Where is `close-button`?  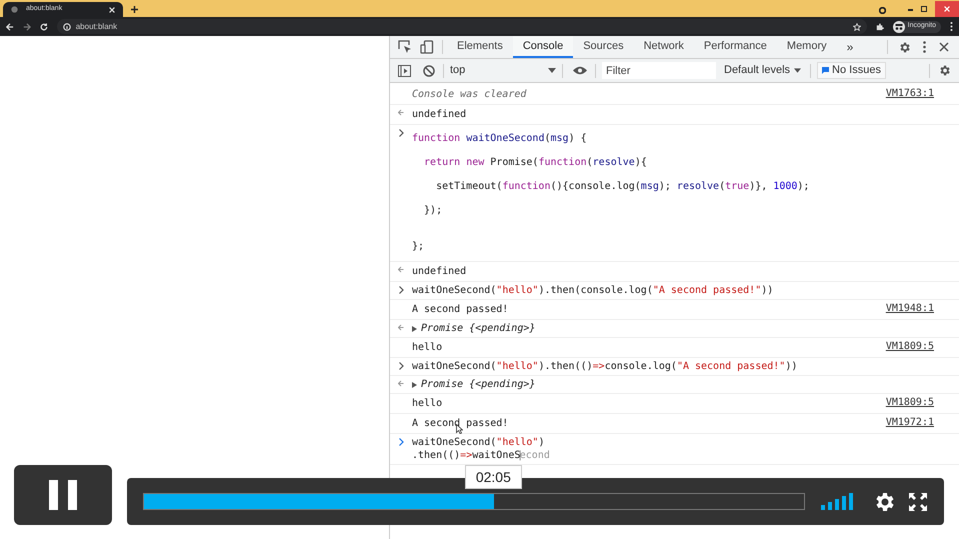
close-button is located at coordinates (947, 9).